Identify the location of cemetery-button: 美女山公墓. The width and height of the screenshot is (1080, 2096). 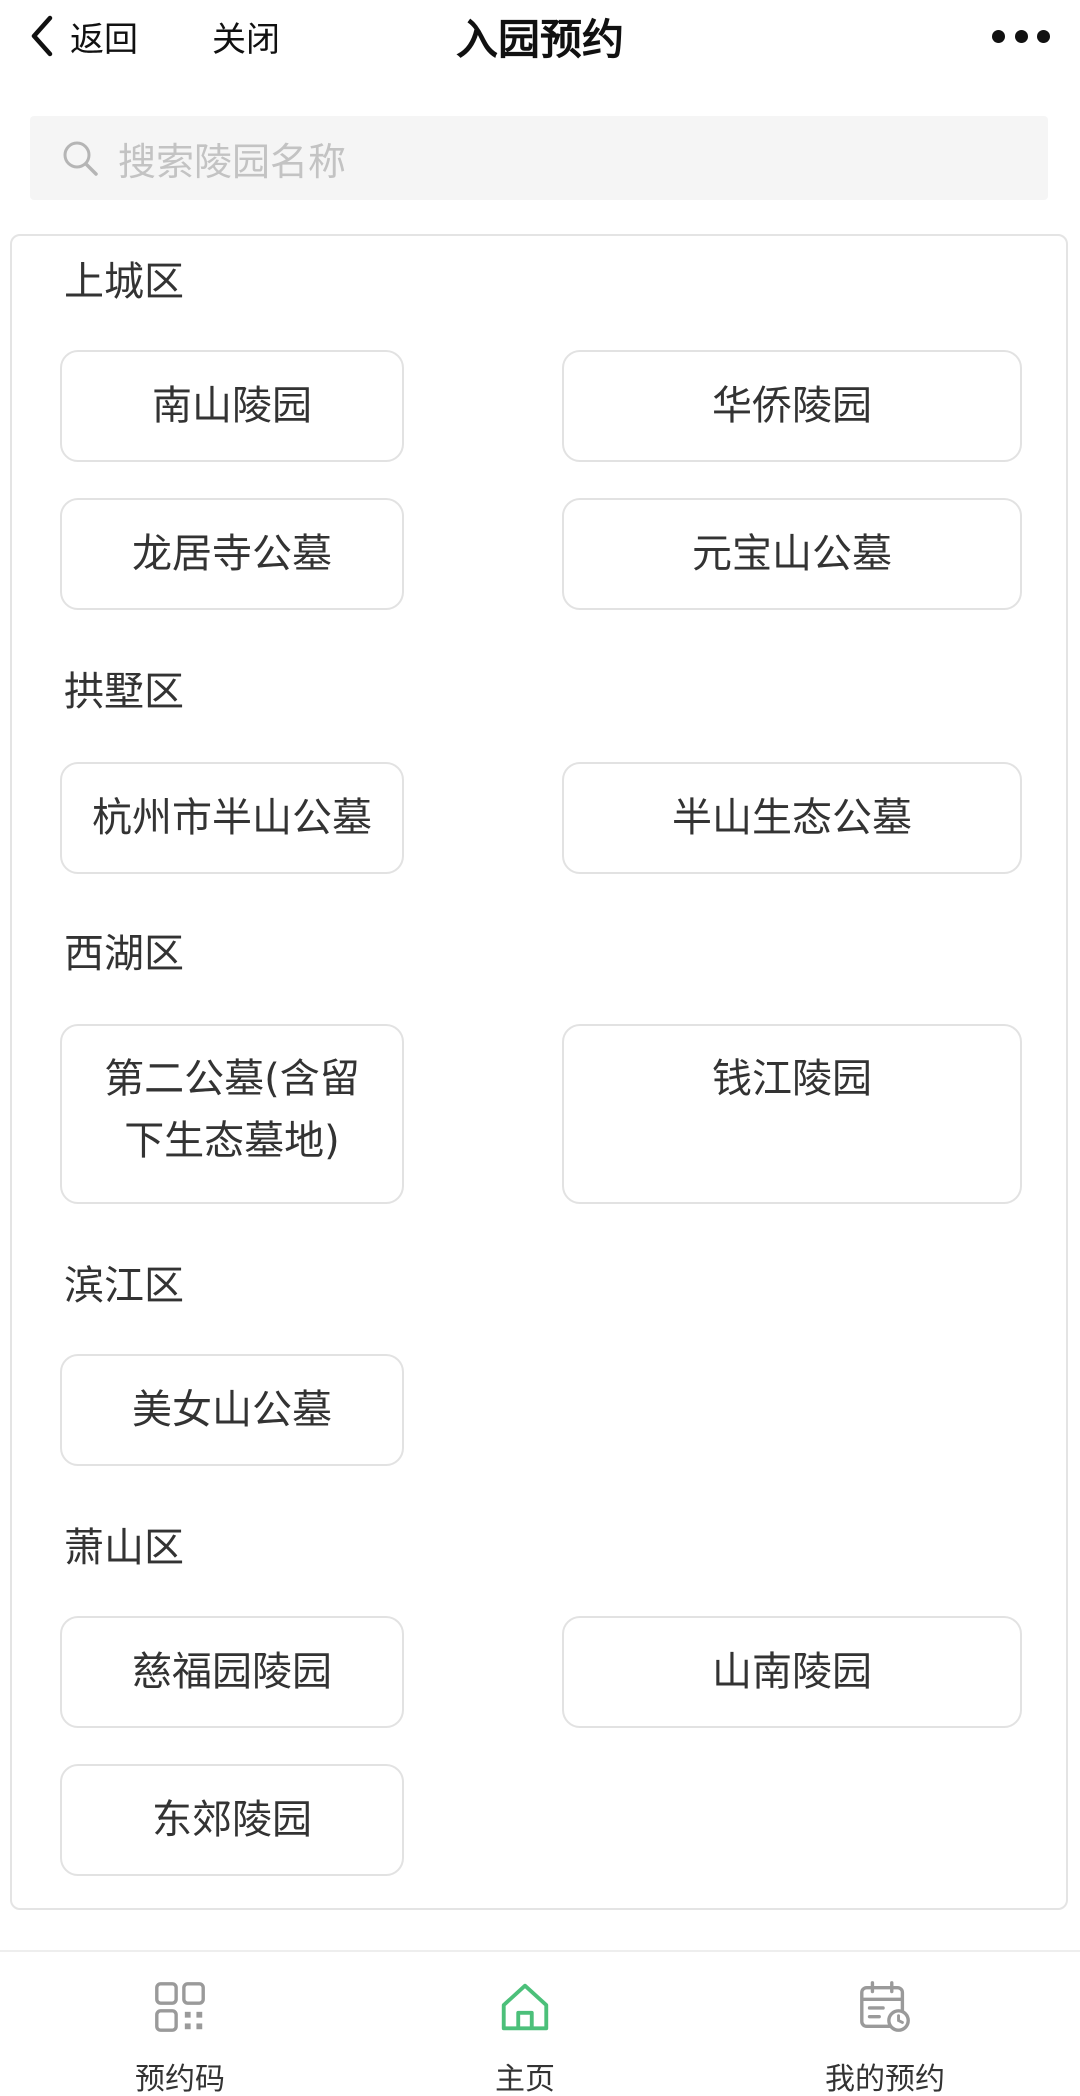
(232, 1410).